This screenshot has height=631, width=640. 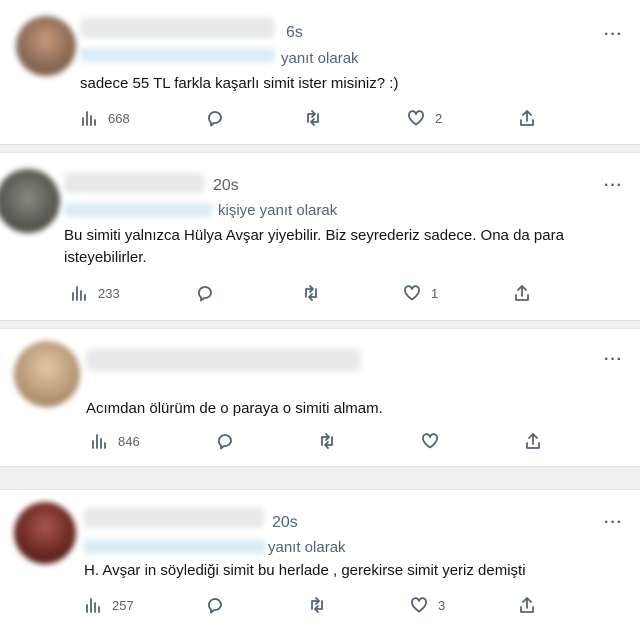 What do you see at coordinates (129, 441) in the screenshot?
I see `views-count: 846` at bounding box center [129, 441].